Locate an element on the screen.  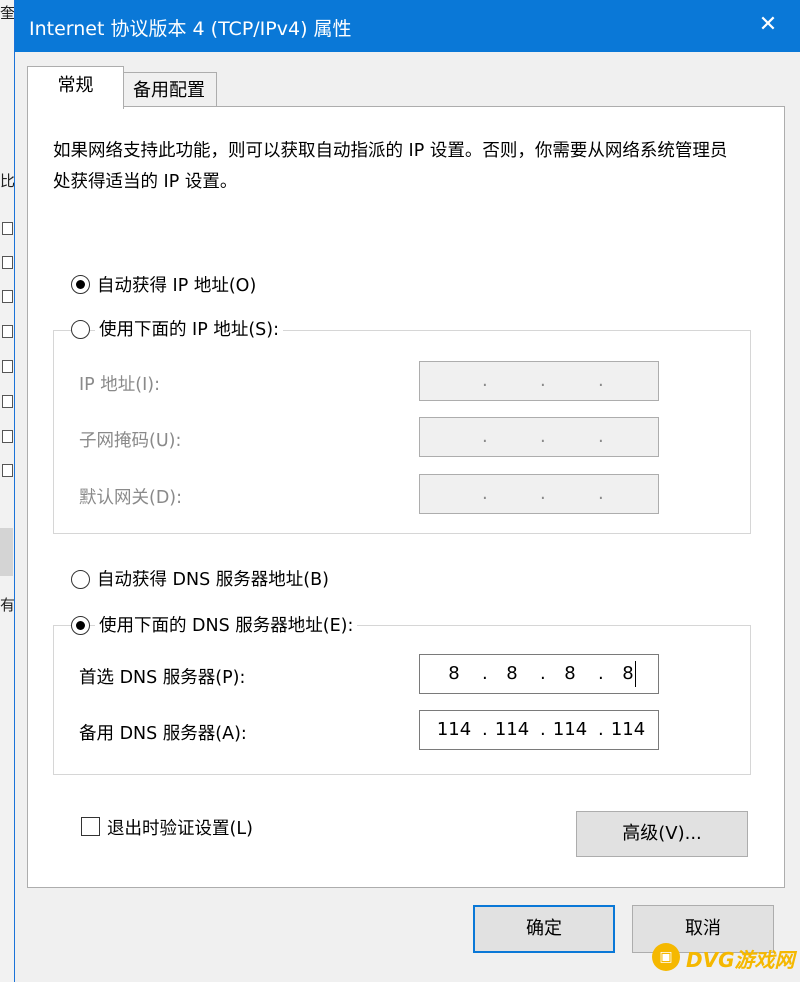
manual-ip-radio is located at coordinates (80, 329).